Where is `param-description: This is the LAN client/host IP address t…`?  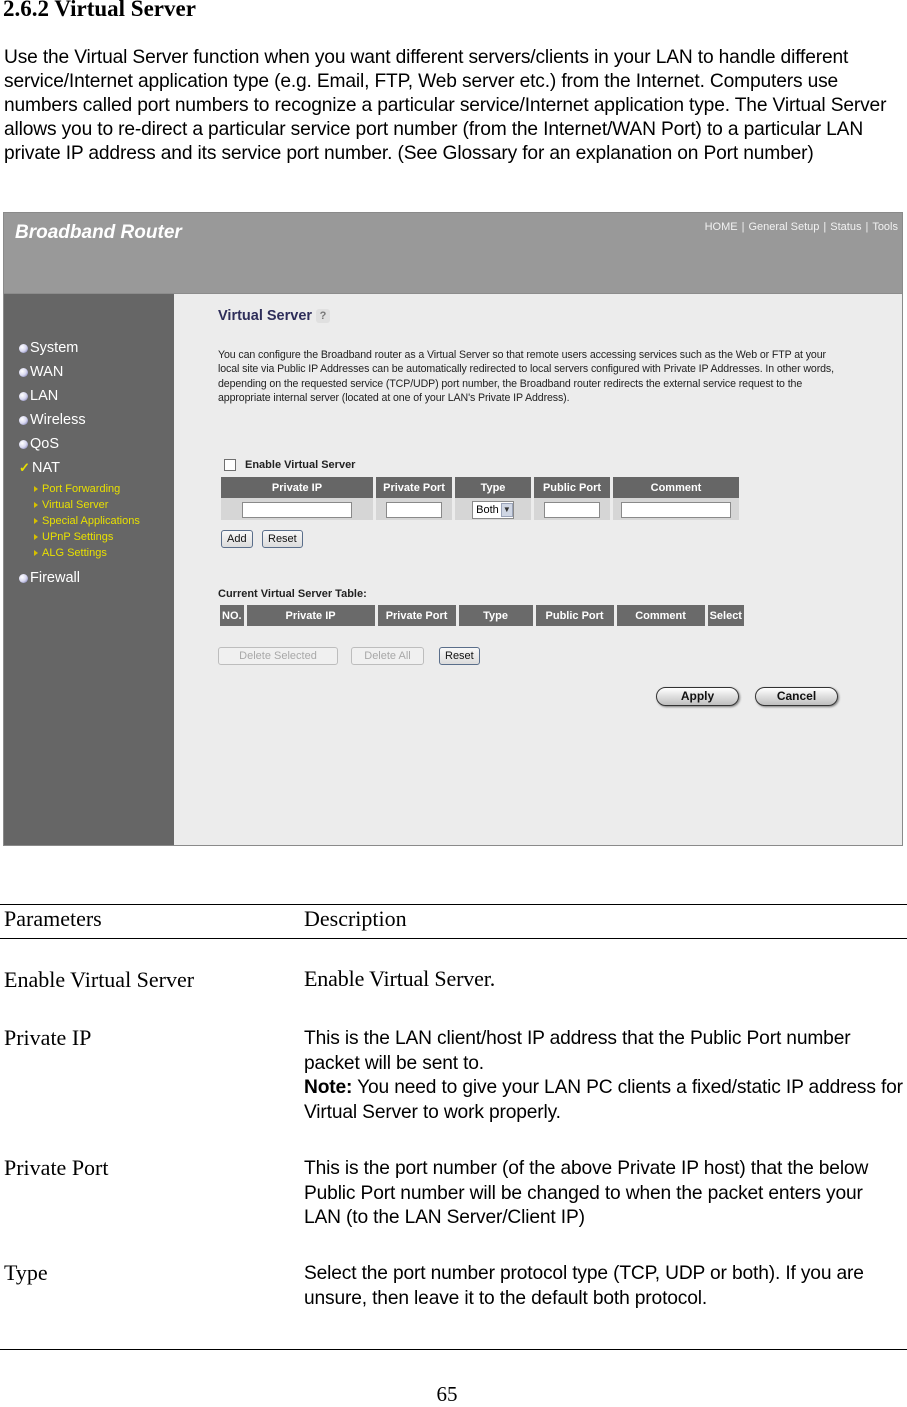 param-description: This is the LAN client/host IP address t… is located at coordinates (604, 1076).